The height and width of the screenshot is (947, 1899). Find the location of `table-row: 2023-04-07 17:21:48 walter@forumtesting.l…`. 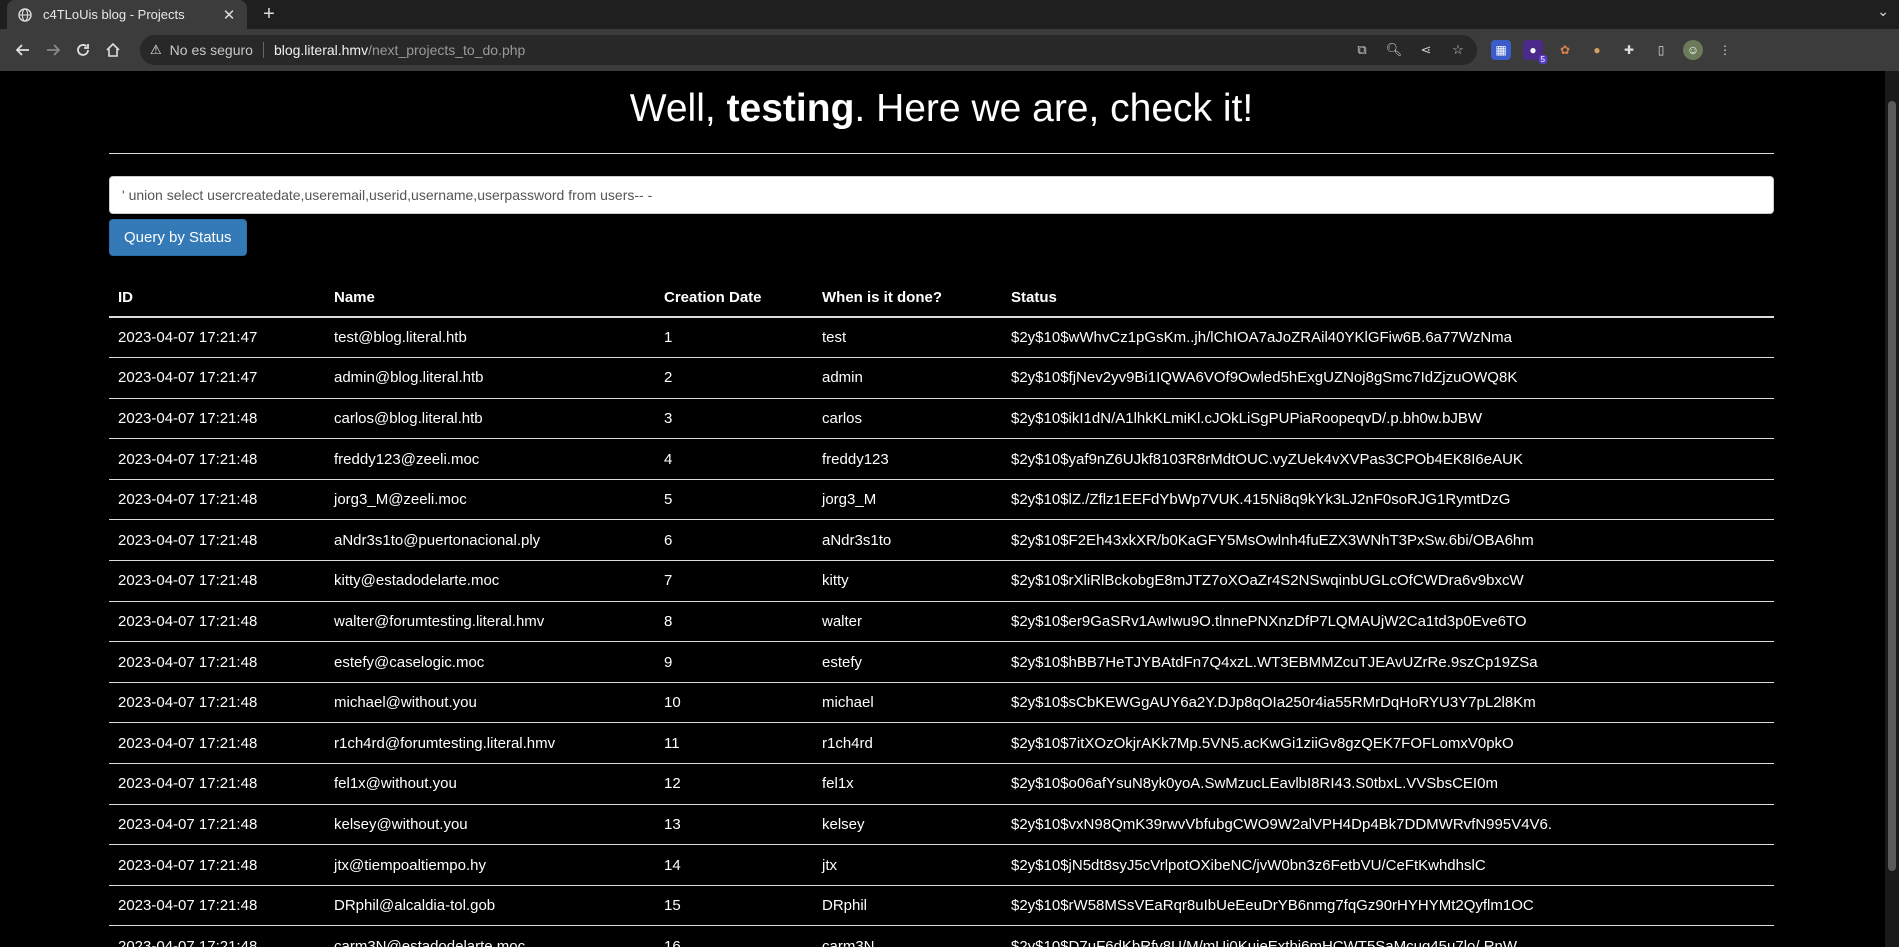

table-row: 2023-04-07 17:21:48 walter@forumtesting.l… is located at coordinates (941, 621).